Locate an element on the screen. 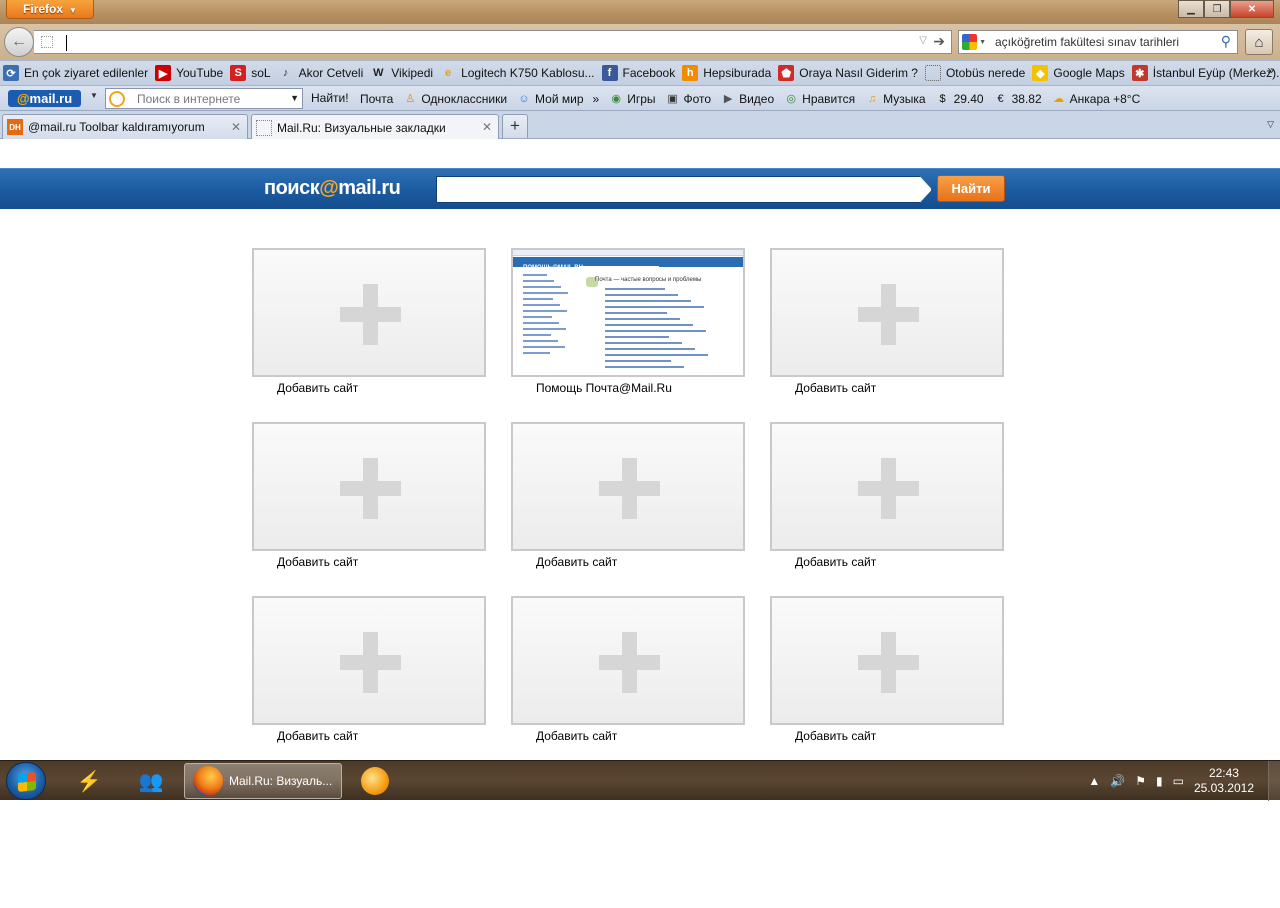  tab-list-chevron-icon: ▽ is located at coordinates (1270, 124).